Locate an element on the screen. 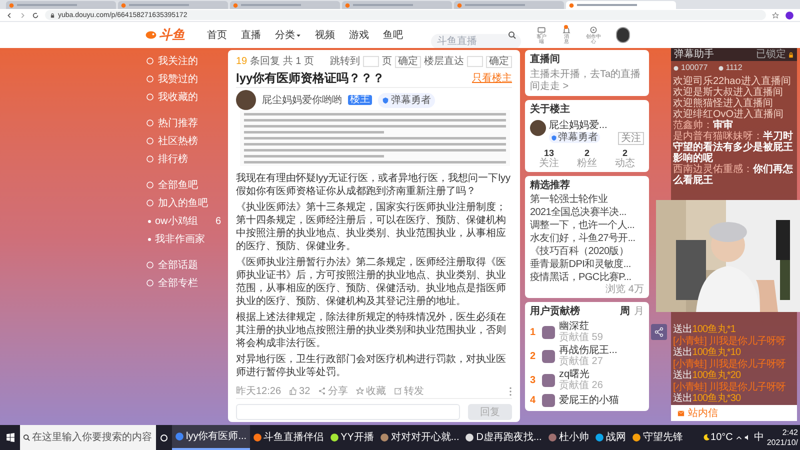 Image resolution: width=800 pixels, height=450 pixels. gift-message: [小青蛙] 川我是你儿子呀呀 送出100鱼丸*10 is located at coordinates (730, 347).